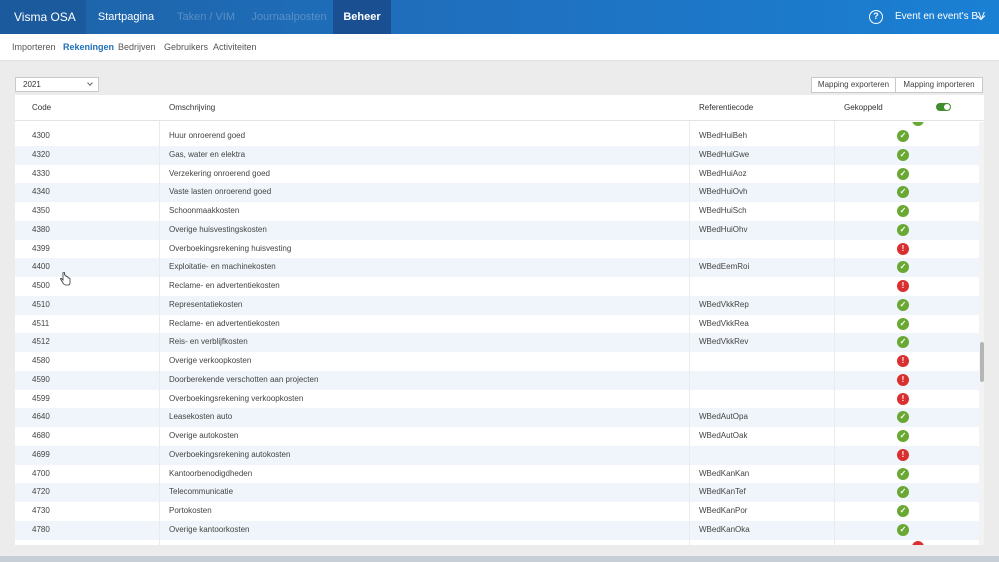  What do you see at coordinates (723, 436) in the screenshot?
I see `row-reference-code: WBedAutOak` at bounding box center [723, 436].